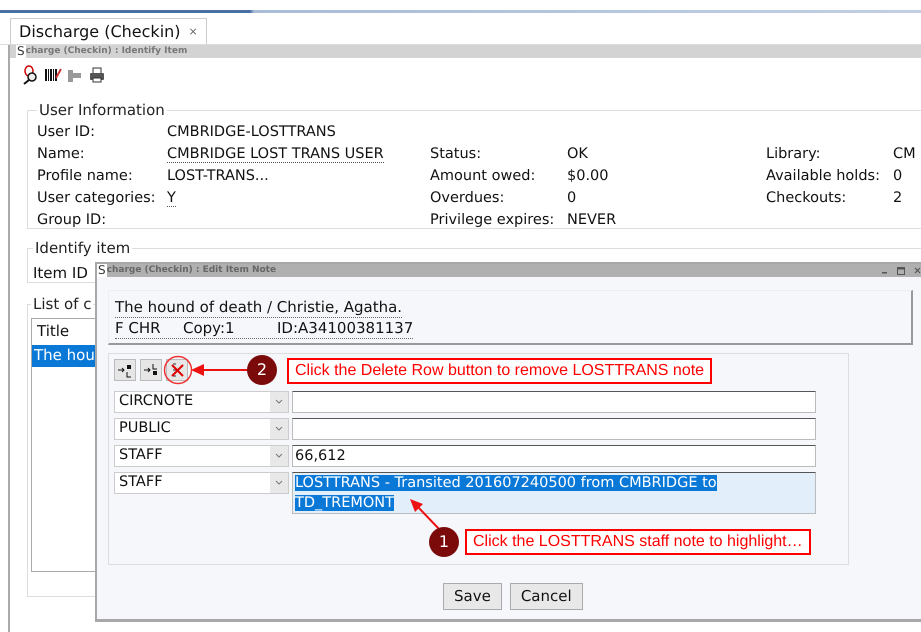 The image size is (921, 632). Describe the element at coordinates (554, 456) in the screenshot. I see `note-text-field: 66,612` at that location.